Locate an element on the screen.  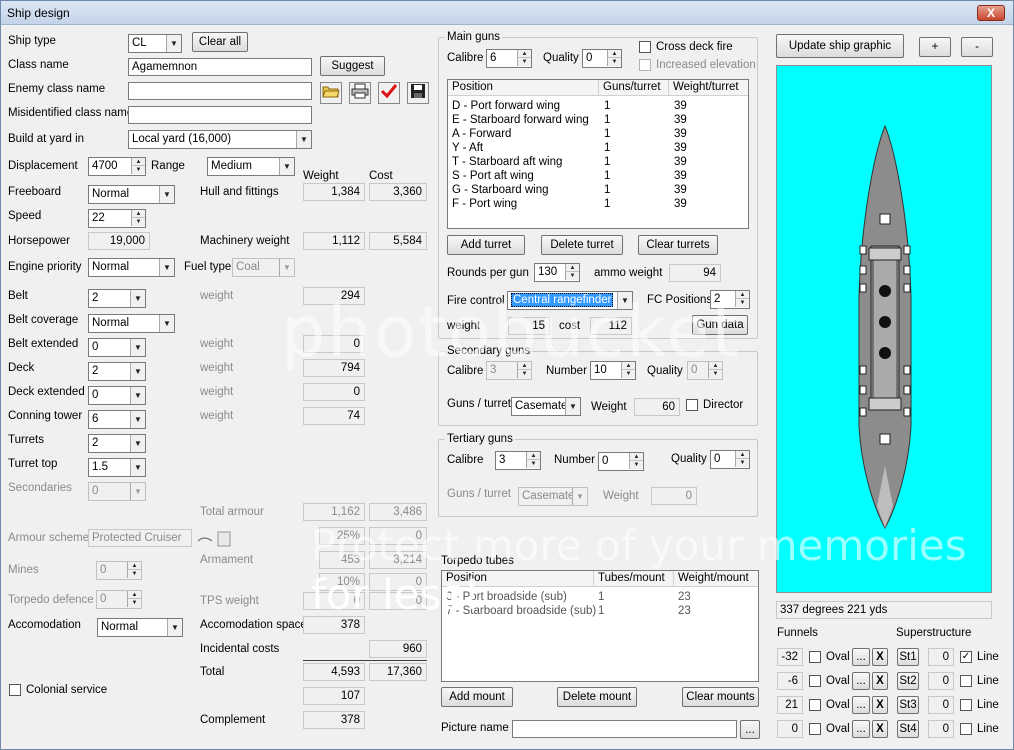
torp-position-header: Position is located at coordinates (518, 579).